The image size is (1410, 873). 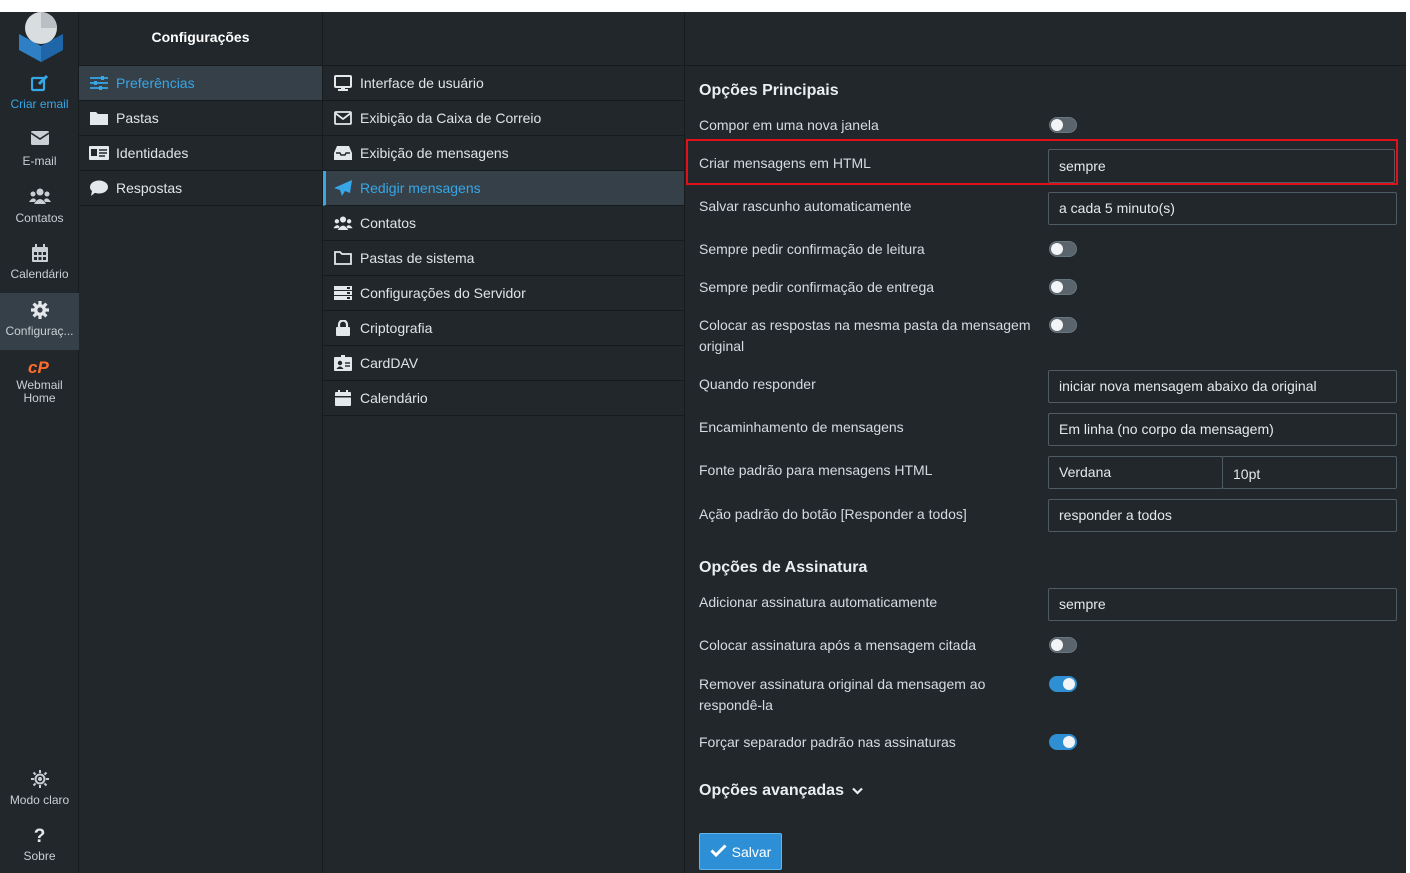 I want to click on advanced-options-toggle: Opções avançadas, so click(x=781, y=791).